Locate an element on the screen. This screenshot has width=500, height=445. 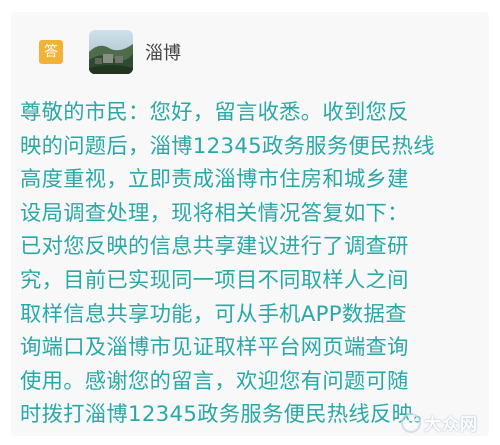
watermark: 大众网 is located at coordinates (439, 422).